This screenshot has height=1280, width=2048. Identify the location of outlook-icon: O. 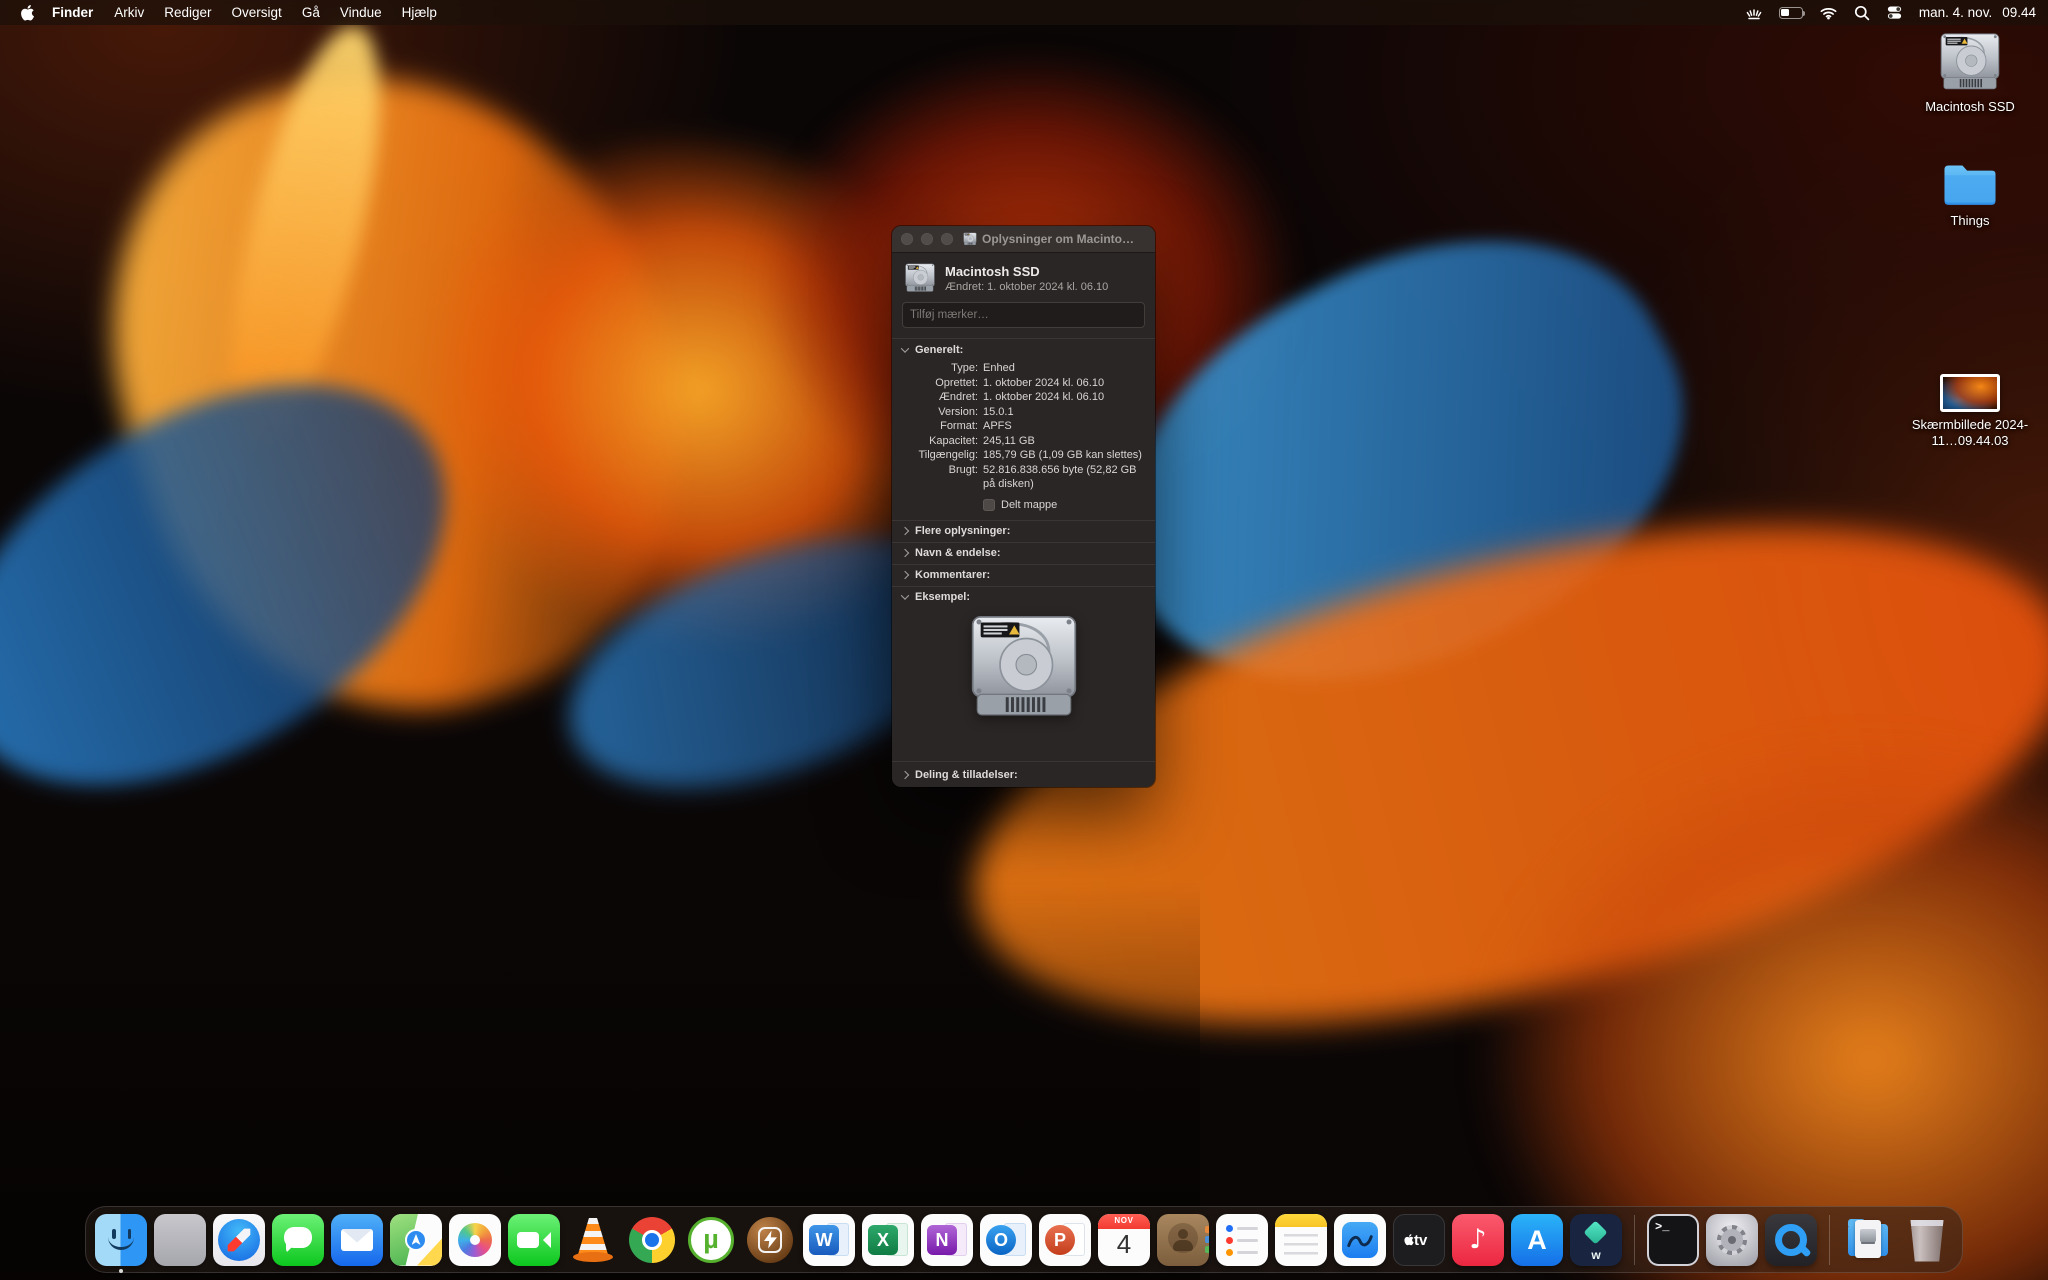
(1006, 1239).